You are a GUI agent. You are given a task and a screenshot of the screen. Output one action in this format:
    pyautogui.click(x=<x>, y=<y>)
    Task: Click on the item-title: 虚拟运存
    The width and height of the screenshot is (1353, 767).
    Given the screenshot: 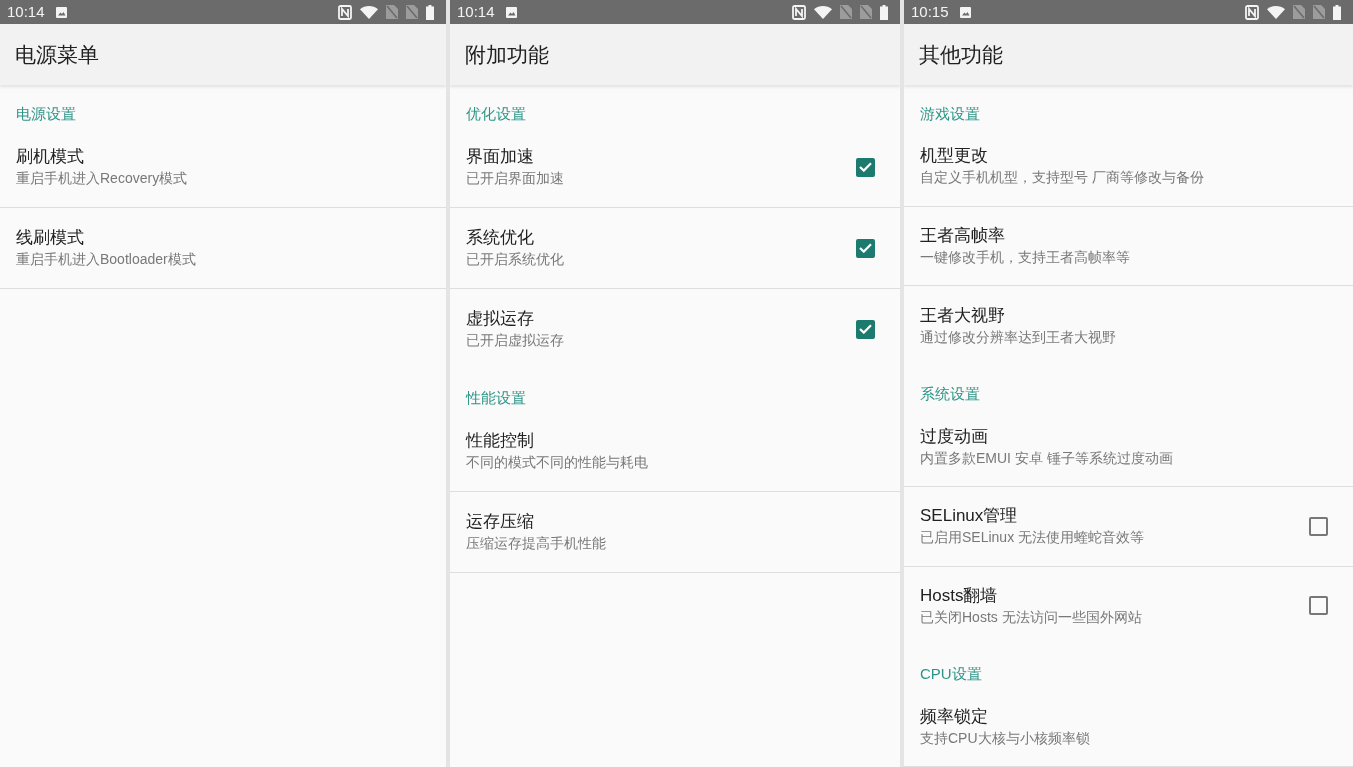 What is the action you would take?
    pyautogui.click(x=661, y=319)
    